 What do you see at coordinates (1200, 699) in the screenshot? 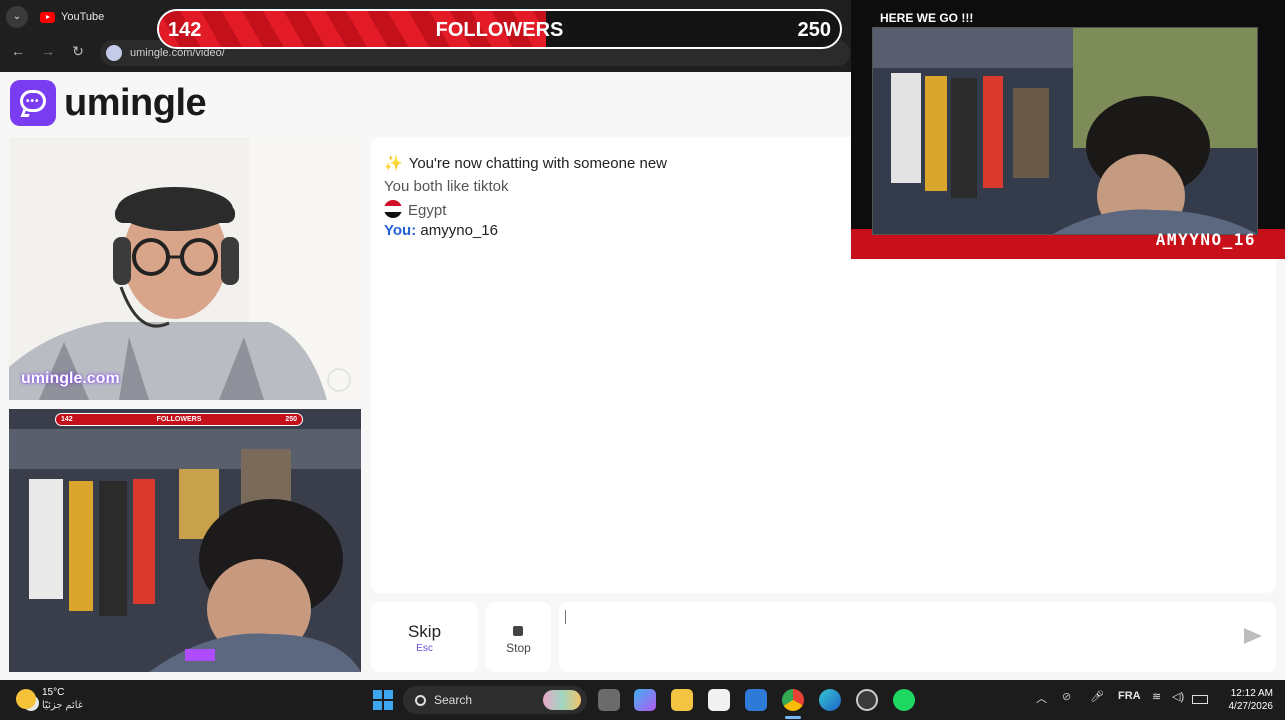
I see `battery-icon` at bounding box center [1200, 699].